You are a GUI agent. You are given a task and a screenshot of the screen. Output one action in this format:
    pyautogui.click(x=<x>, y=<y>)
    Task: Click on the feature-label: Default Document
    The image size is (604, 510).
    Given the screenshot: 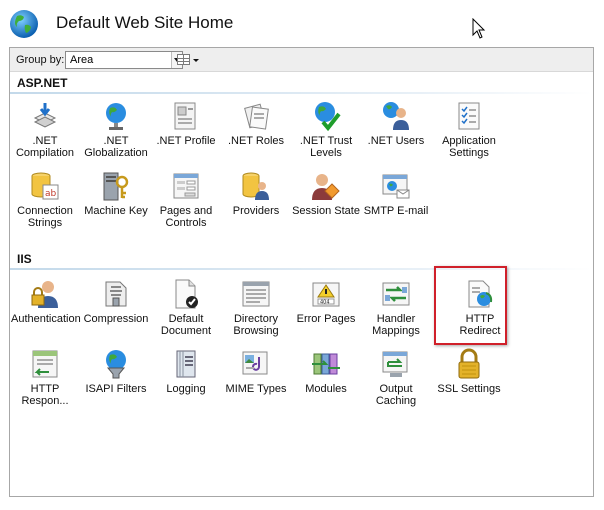 What is the action you would take?
    pyautogui.click(x=186, y=325)
    